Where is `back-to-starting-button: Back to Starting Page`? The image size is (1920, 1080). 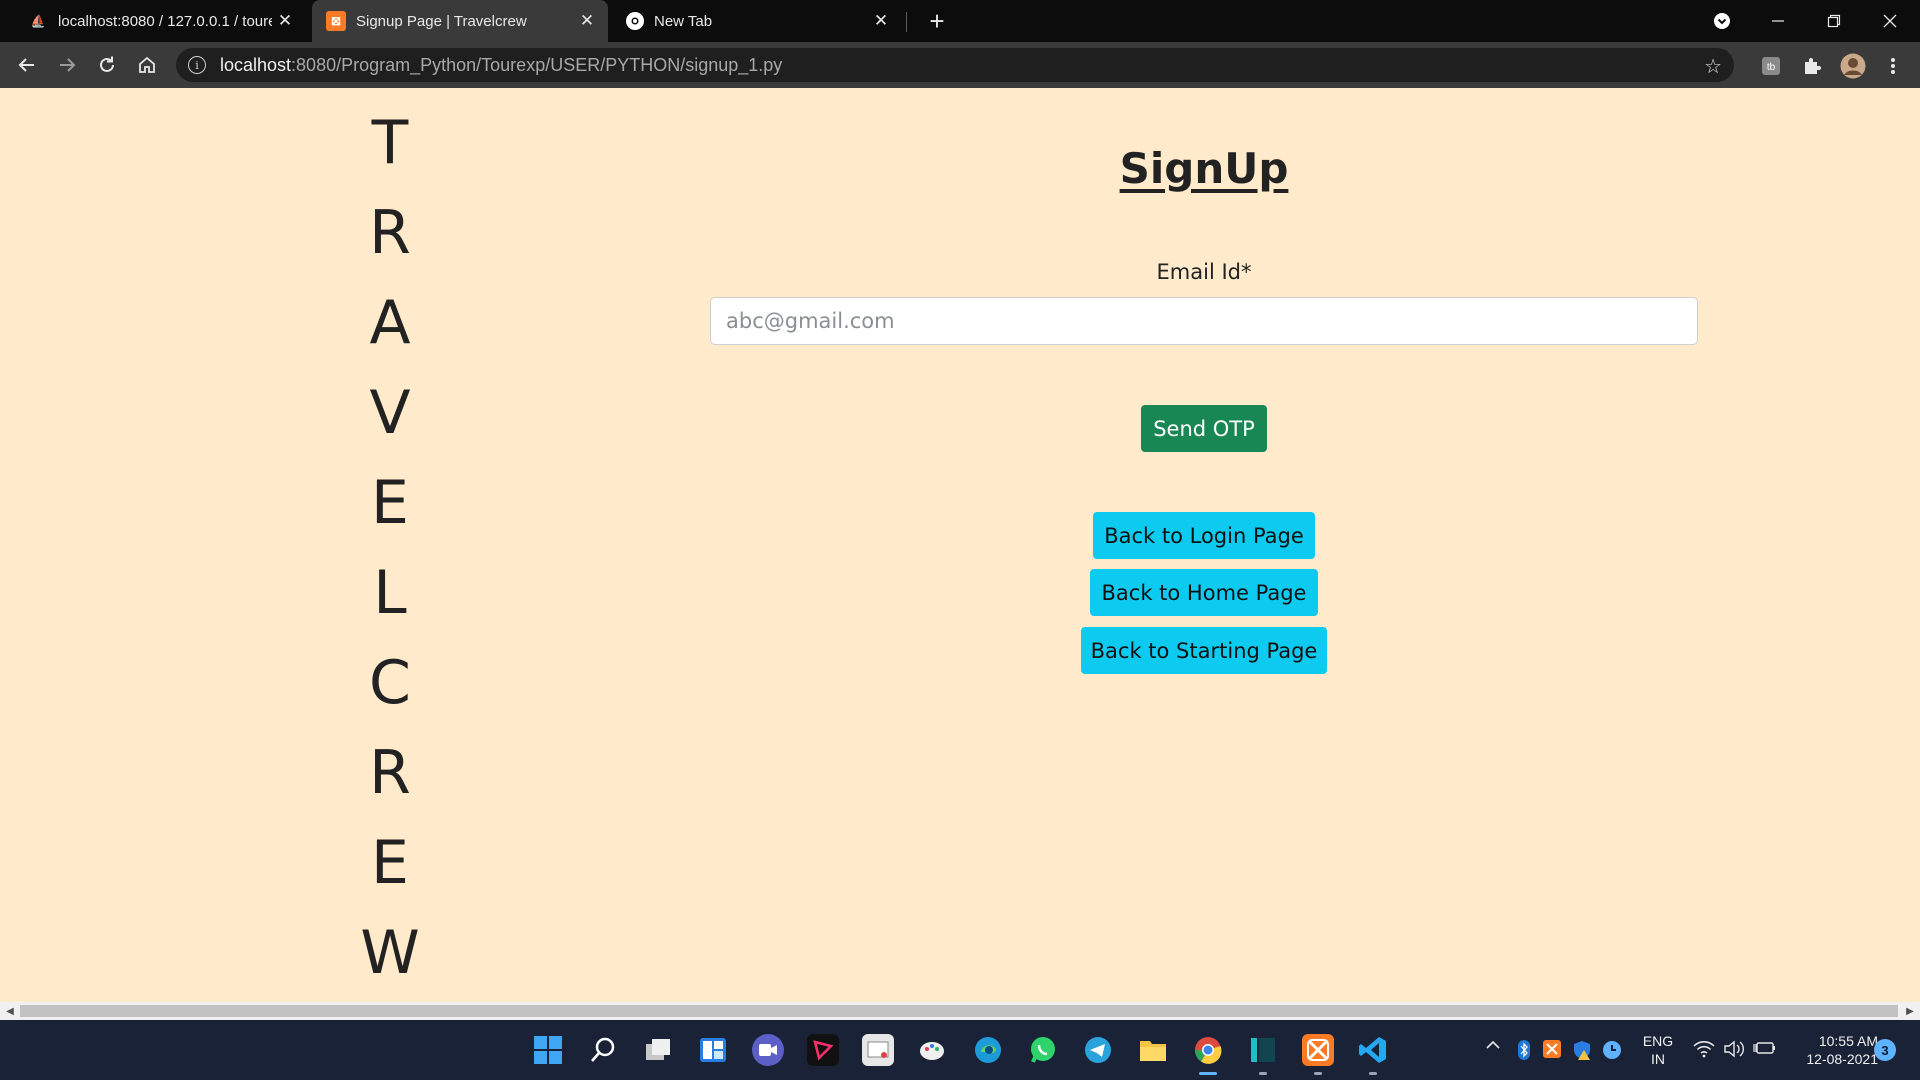
back-to-starting-button: Back to Starting Page is located at coordinates (1204, 650).